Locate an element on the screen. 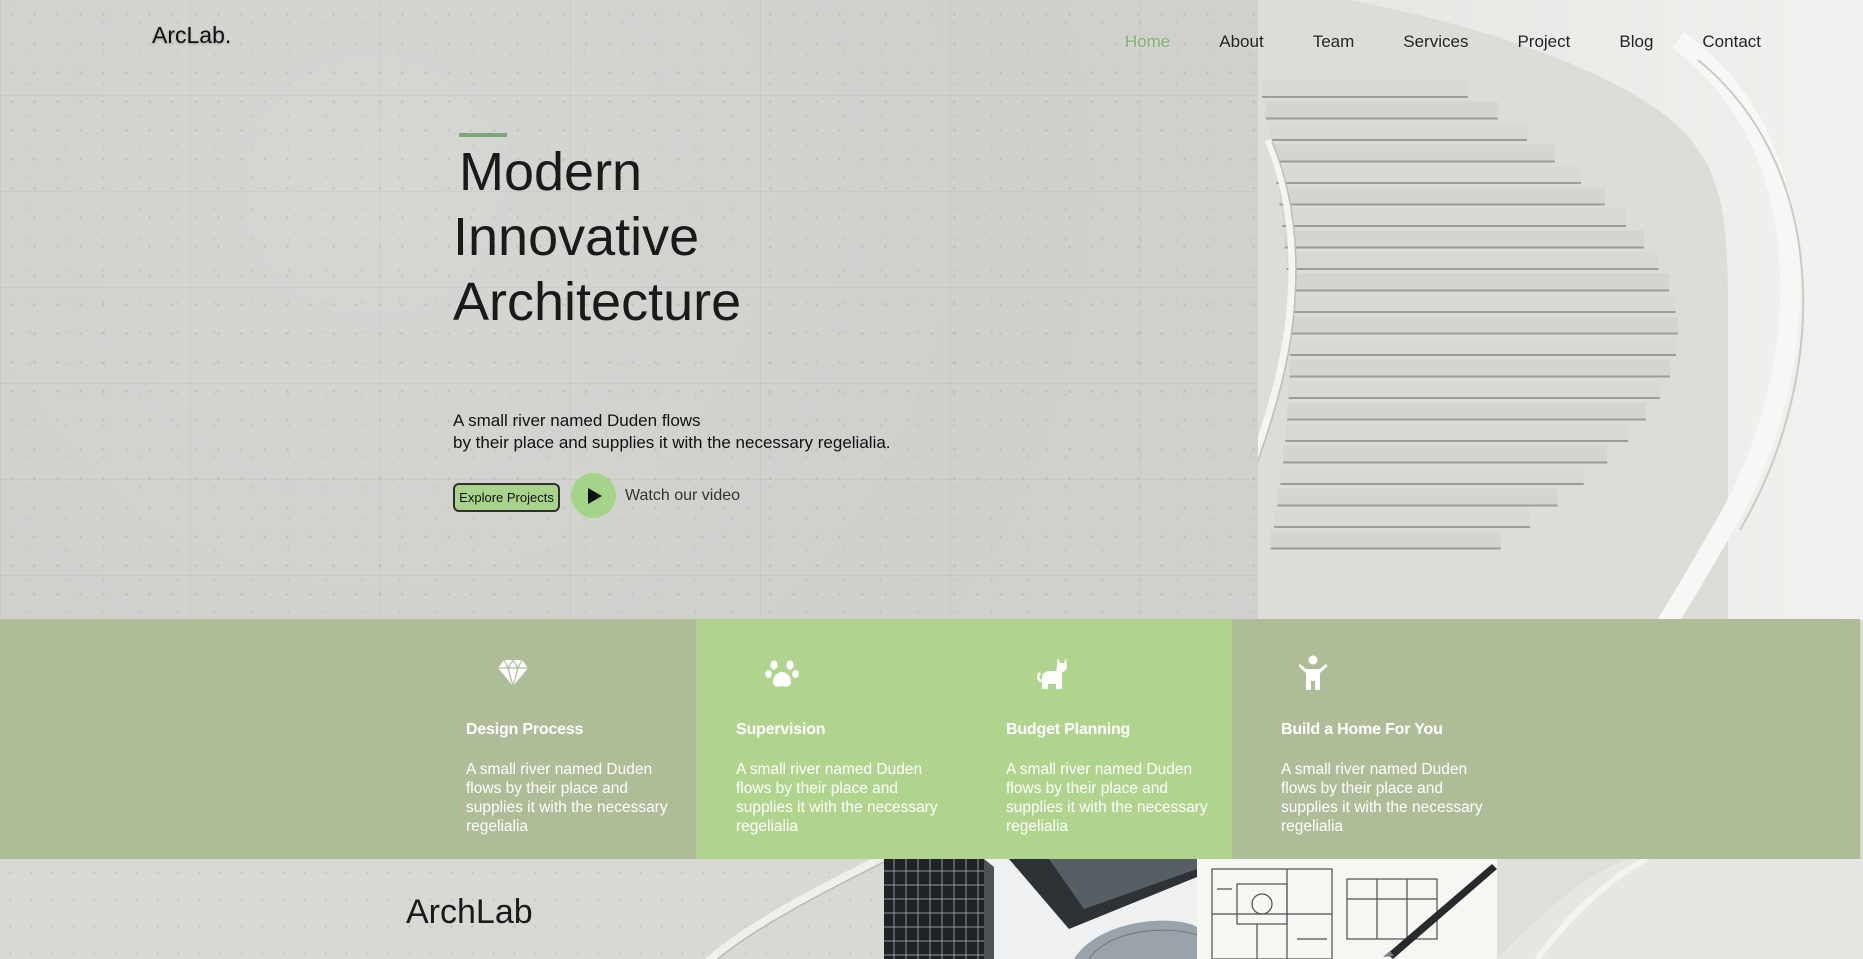 The width and height of the screenshot is (1863, 959). service-title: Budget Planning is located at coordinates (1068, 729).